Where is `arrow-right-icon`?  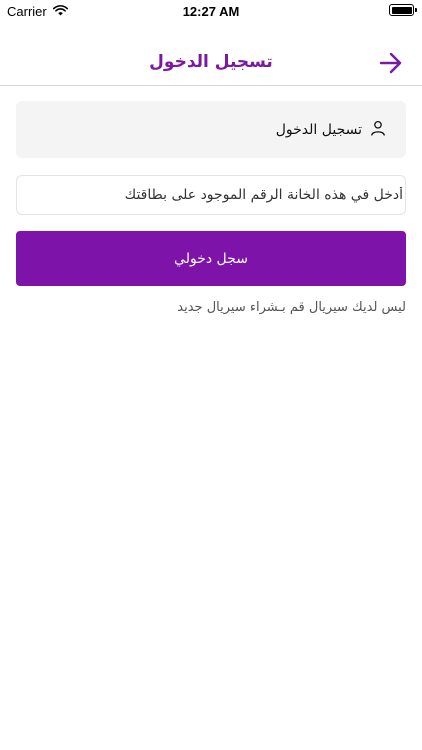 arrow-right-icon is located at coordinates (390, 63).